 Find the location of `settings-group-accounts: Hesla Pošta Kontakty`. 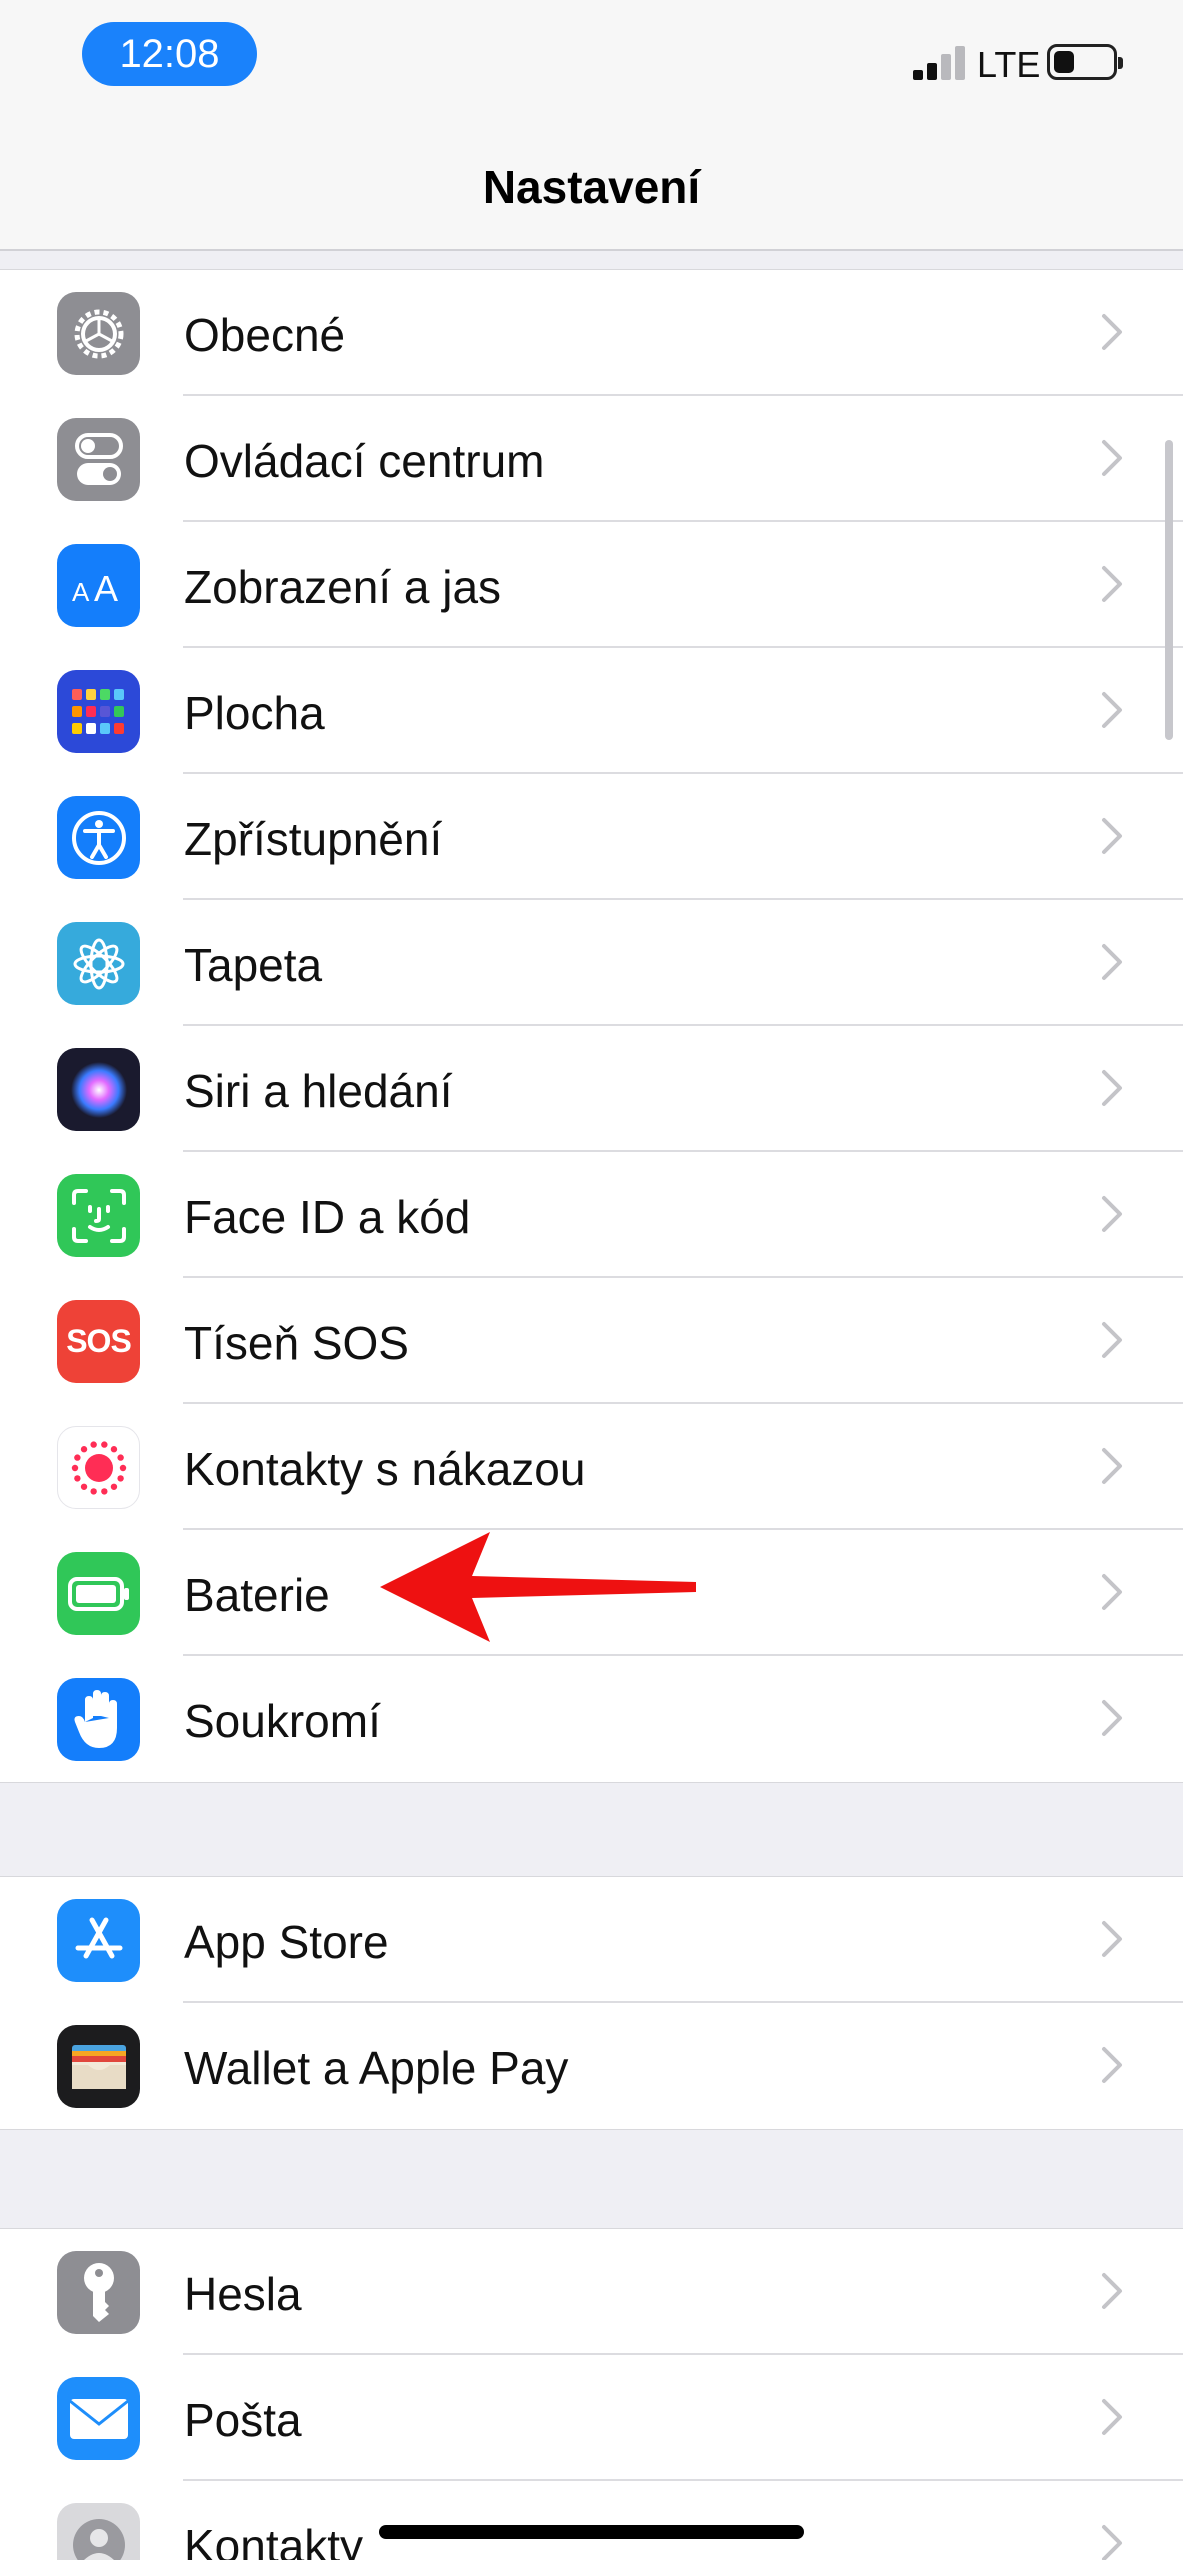

settings-group-accounts: Hesla Pošta Kontakty is located at coordinates (591, 2394).